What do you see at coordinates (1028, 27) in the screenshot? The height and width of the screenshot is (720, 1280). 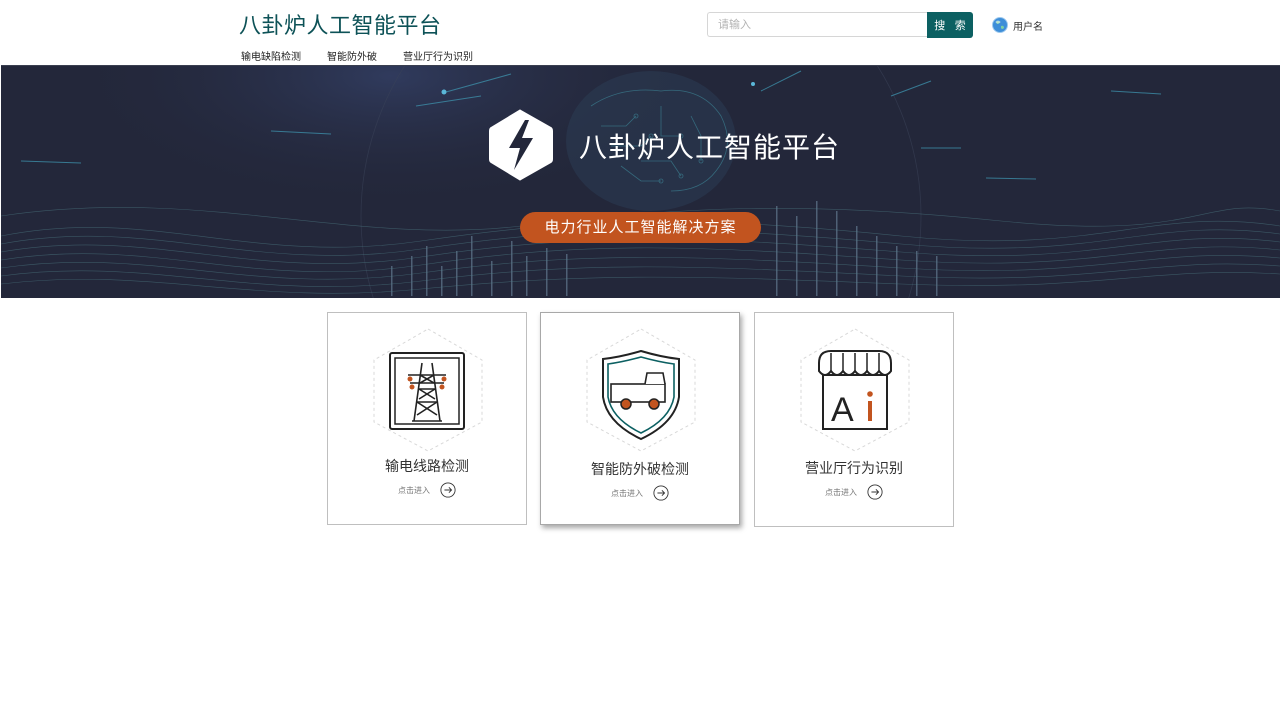 I see `user-name: 用户名` at bounding box center [1028, 27].